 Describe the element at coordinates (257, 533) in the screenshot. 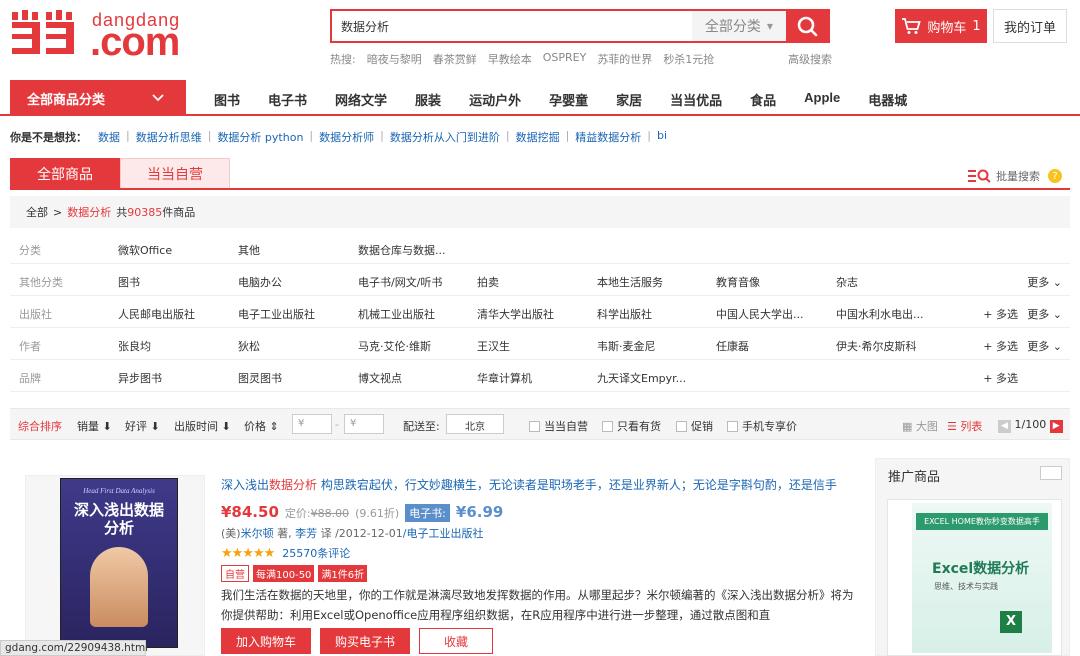

I see `author-link: 米尔顿` at that location.